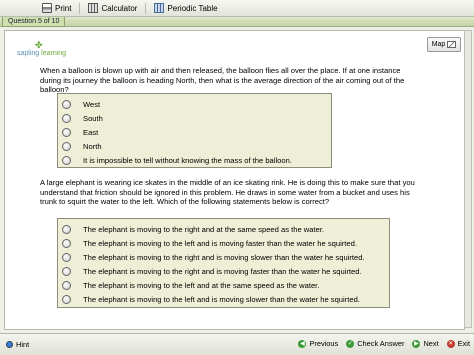  Describe the element at coordinates (9, 344) in the screenshot. I see `hint-icon` at that location.